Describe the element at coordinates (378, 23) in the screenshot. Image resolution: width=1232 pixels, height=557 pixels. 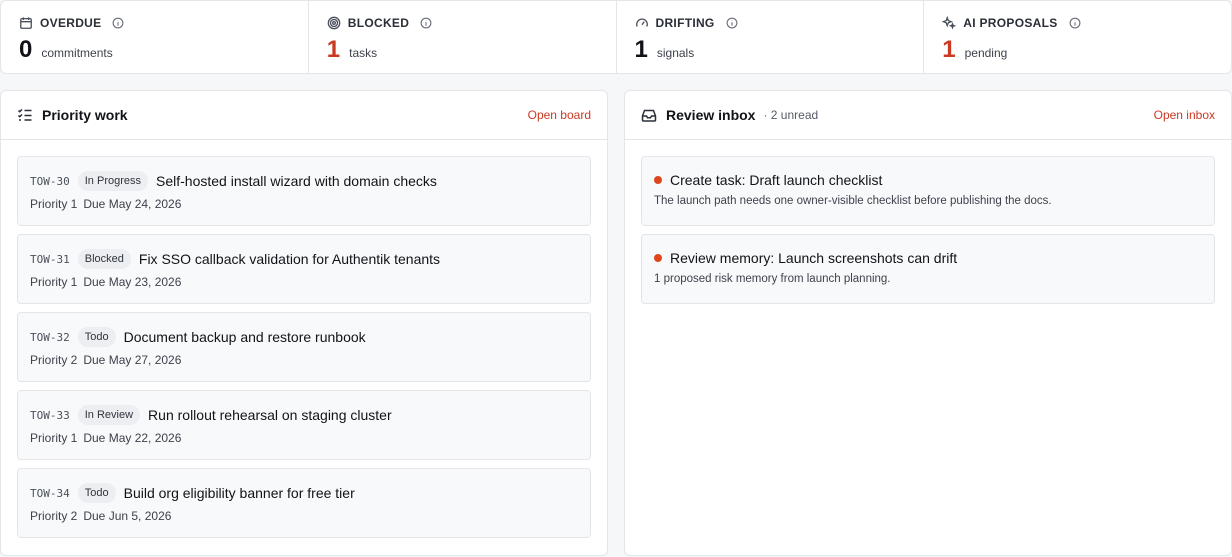
I see `stat-label: BLOCKED` at that location.